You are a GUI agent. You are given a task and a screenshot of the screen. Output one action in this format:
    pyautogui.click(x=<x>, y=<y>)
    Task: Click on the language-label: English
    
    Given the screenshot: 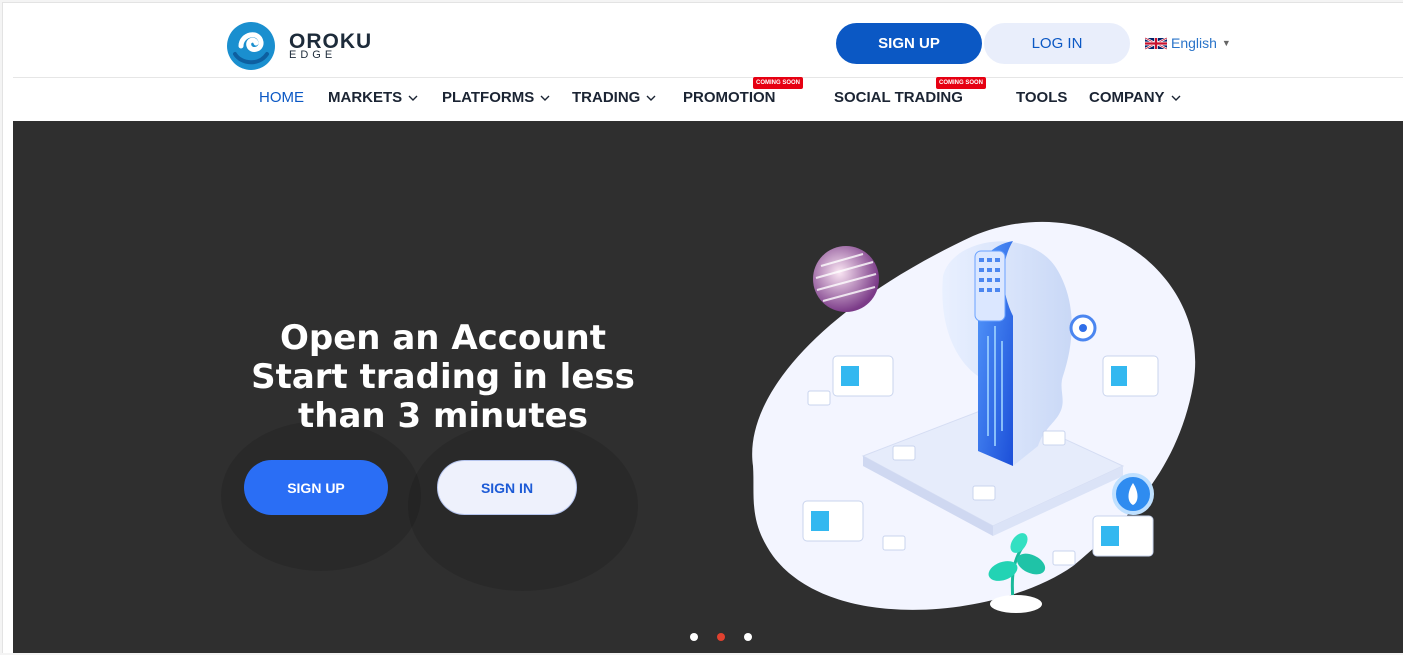 What is the action you would take?
    pyautogui.click(x=1194, y=43)
    